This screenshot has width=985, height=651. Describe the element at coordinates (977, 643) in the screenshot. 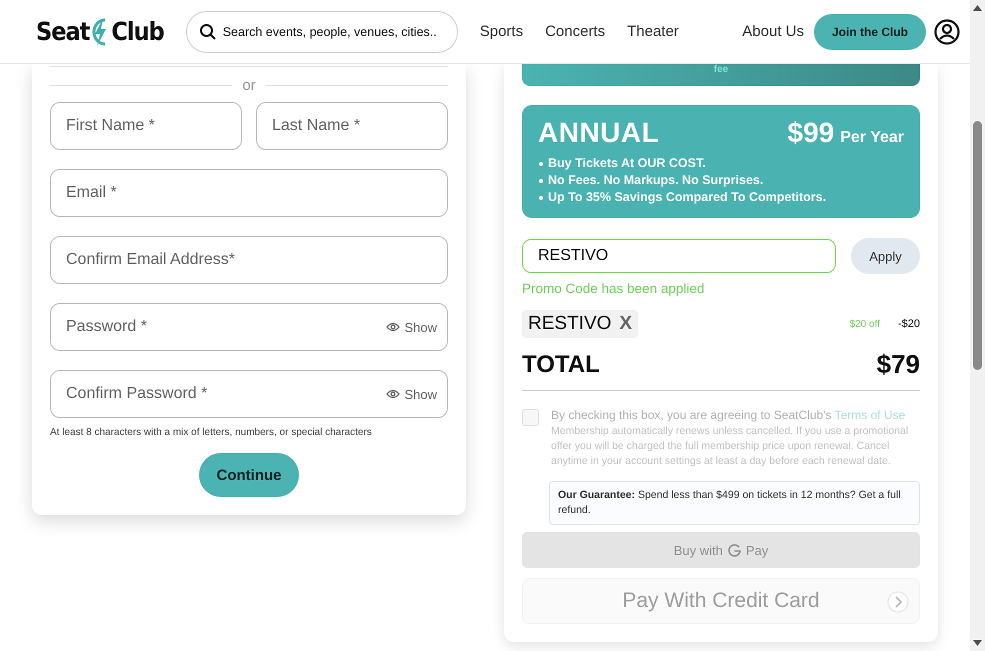

I see `scroll-down-icon` at that location.